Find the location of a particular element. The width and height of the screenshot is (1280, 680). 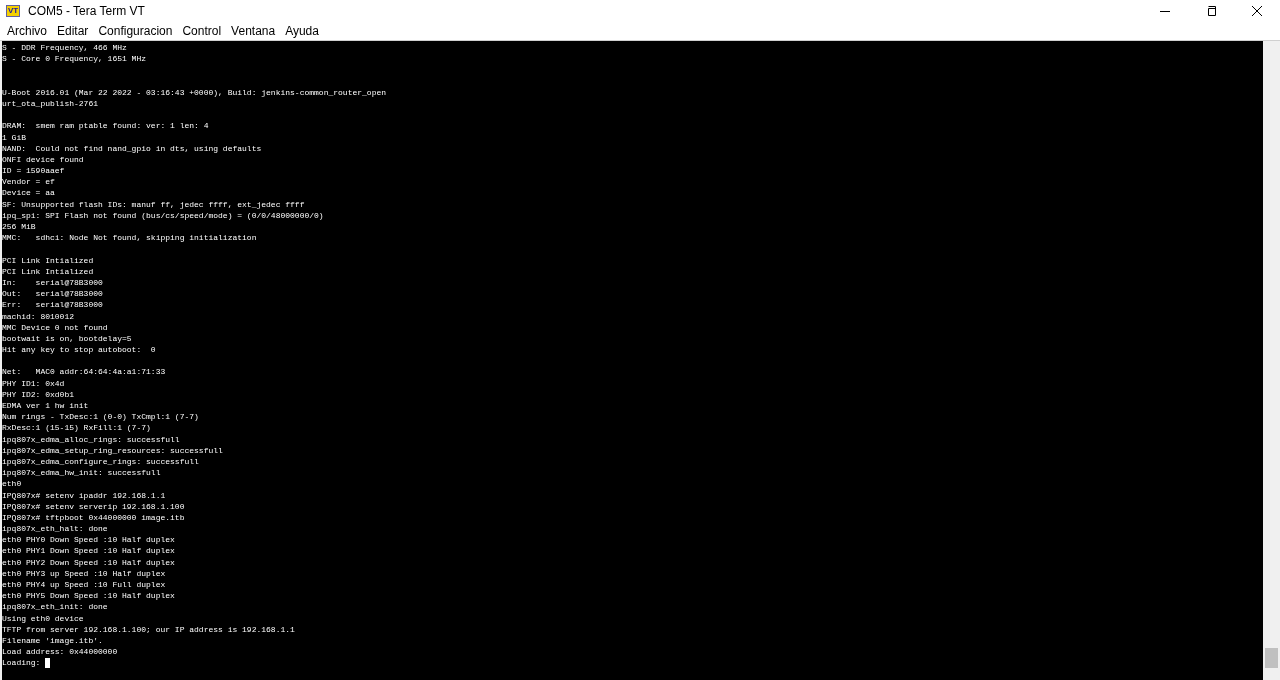

terminal-line: ipq807x_eth_init: done is located at coordinates (55, 607).